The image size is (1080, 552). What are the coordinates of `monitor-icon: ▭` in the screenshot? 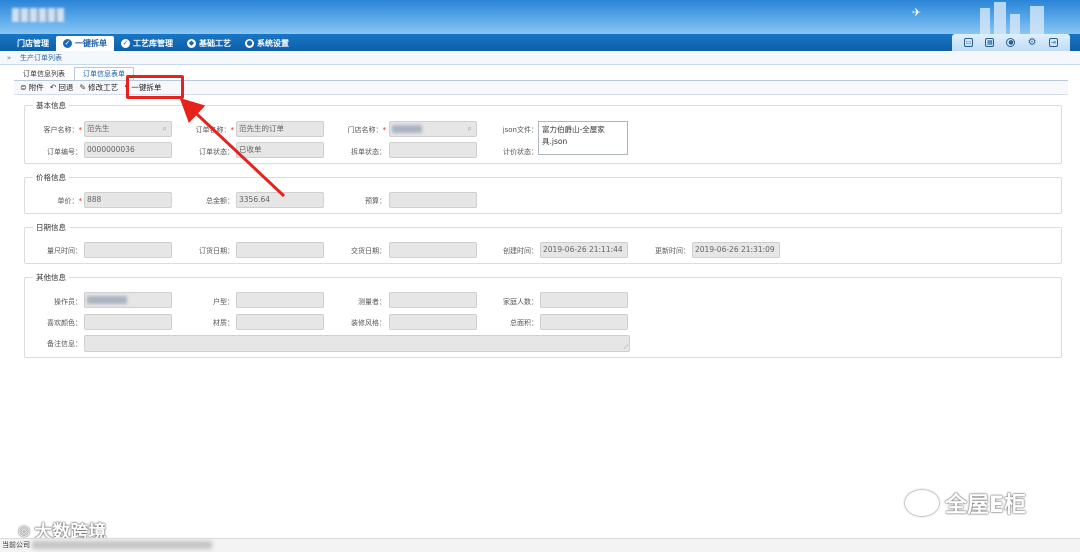 It's located at (969, 42).